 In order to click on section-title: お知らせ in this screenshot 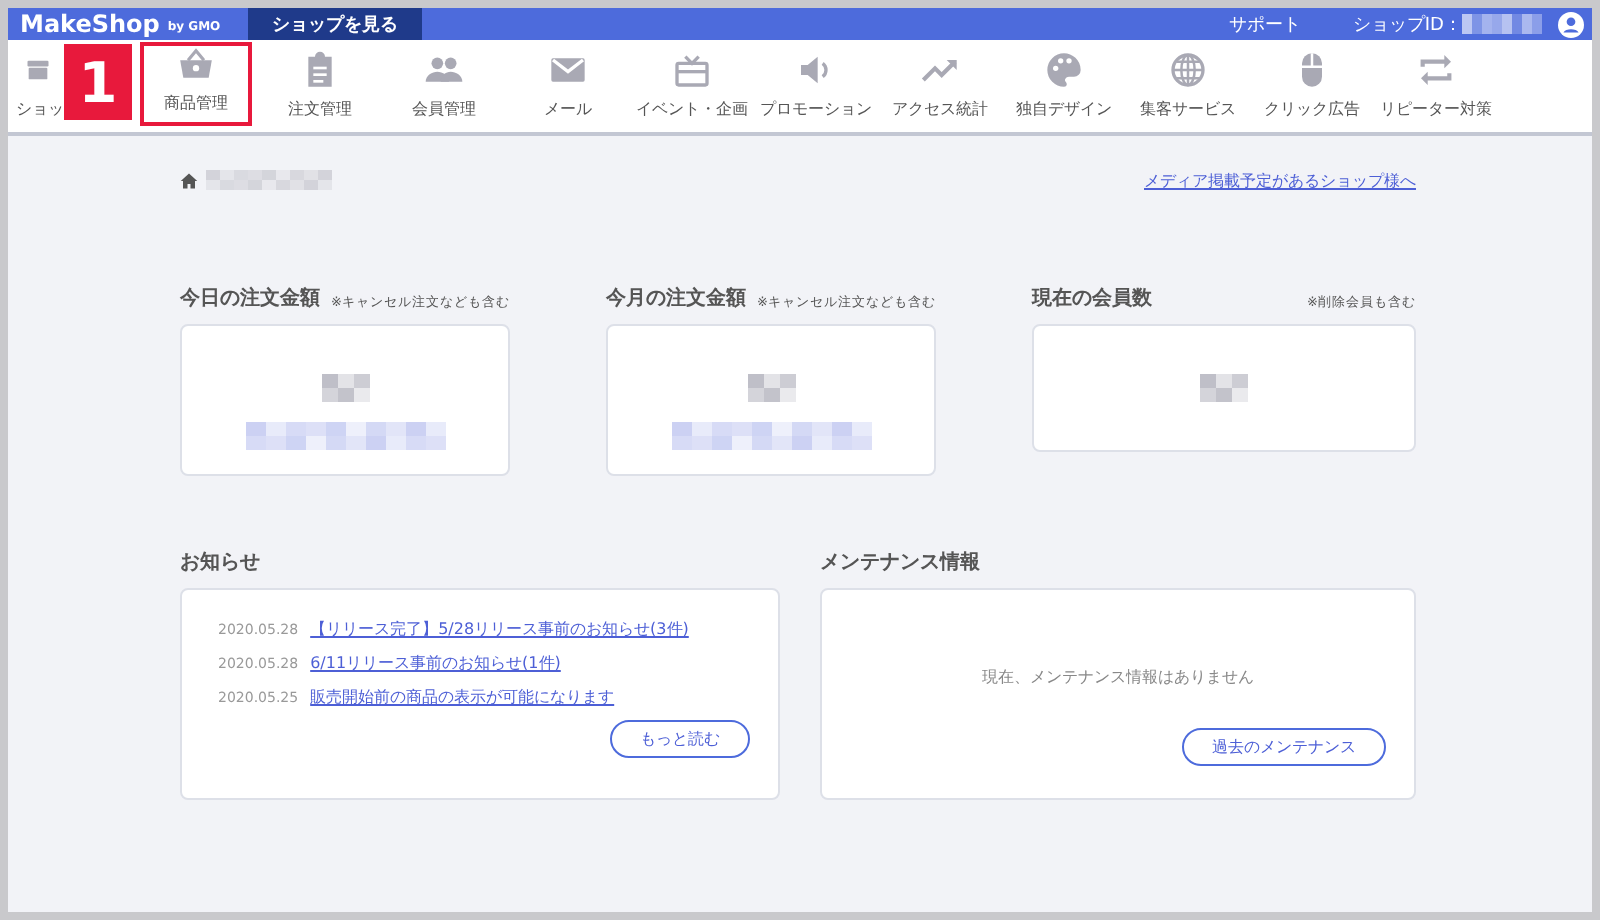, I will do `click(220, 562)`.